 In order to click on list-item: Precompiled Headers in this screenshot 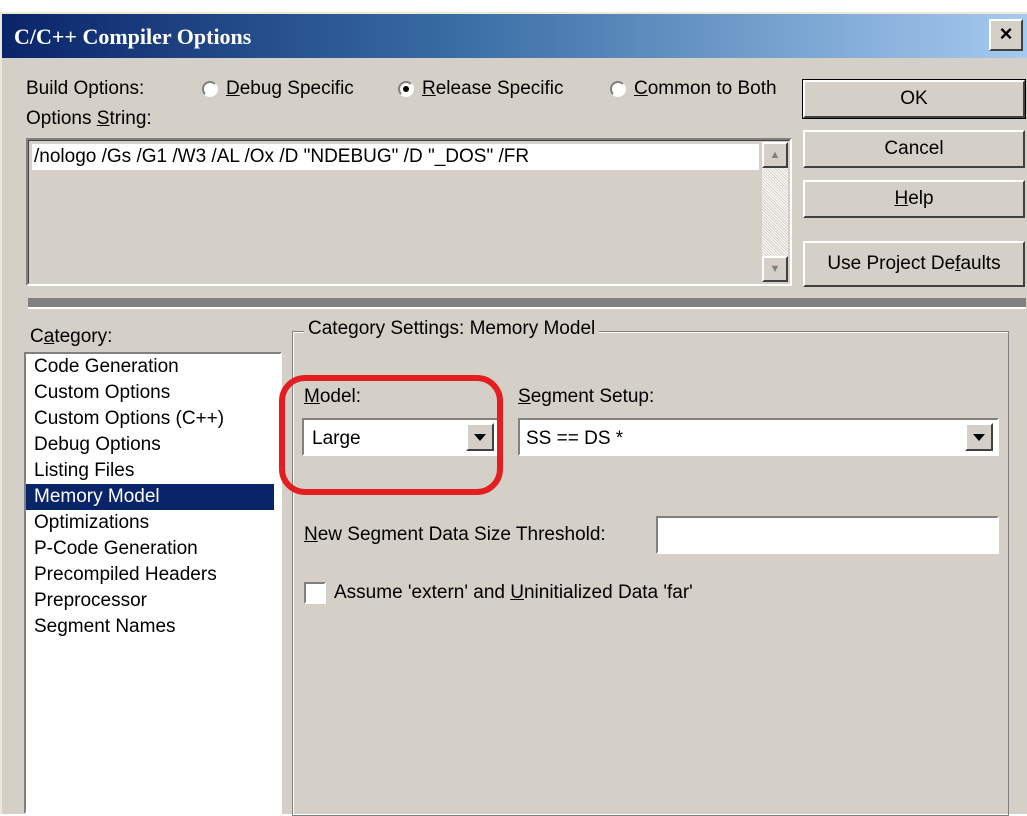, I will do `click(125, 575)`.